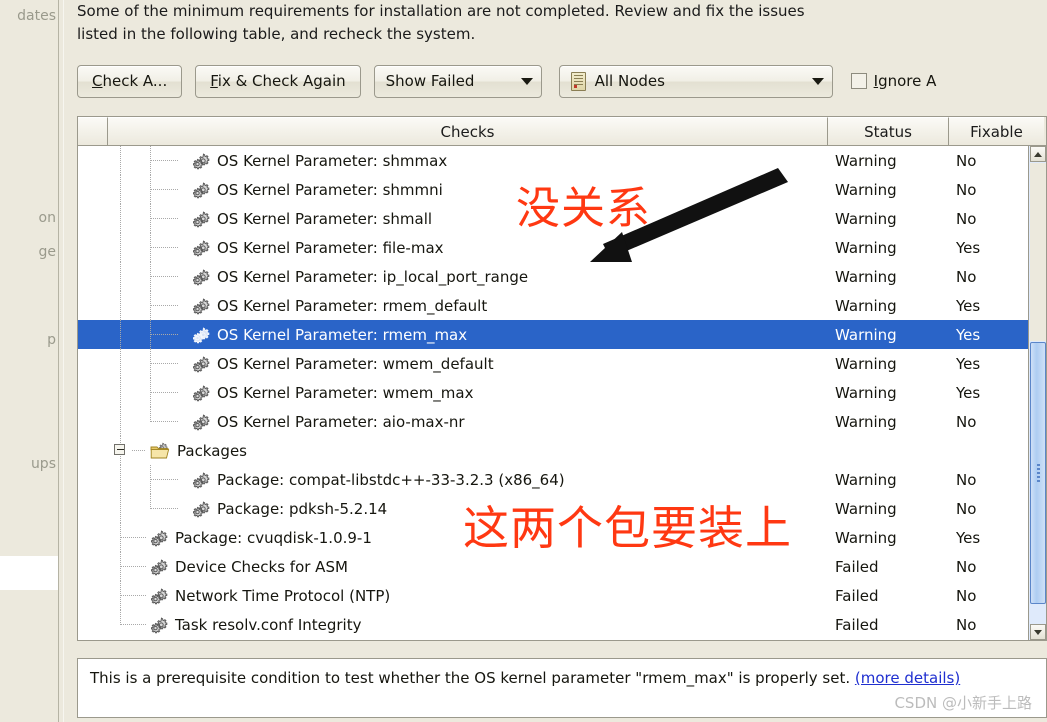  I want to click on table-row: OS Kernel Parameter: aio-max-nr Warning No, so click(562, 421).